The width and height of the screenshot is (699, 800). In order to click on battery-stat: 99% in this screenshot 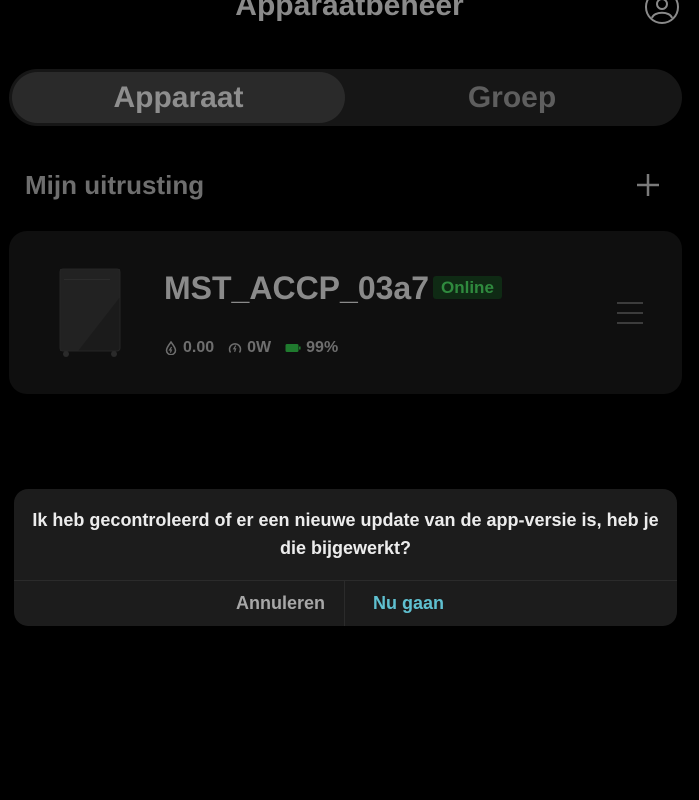, I will do `click(311, 348)`.